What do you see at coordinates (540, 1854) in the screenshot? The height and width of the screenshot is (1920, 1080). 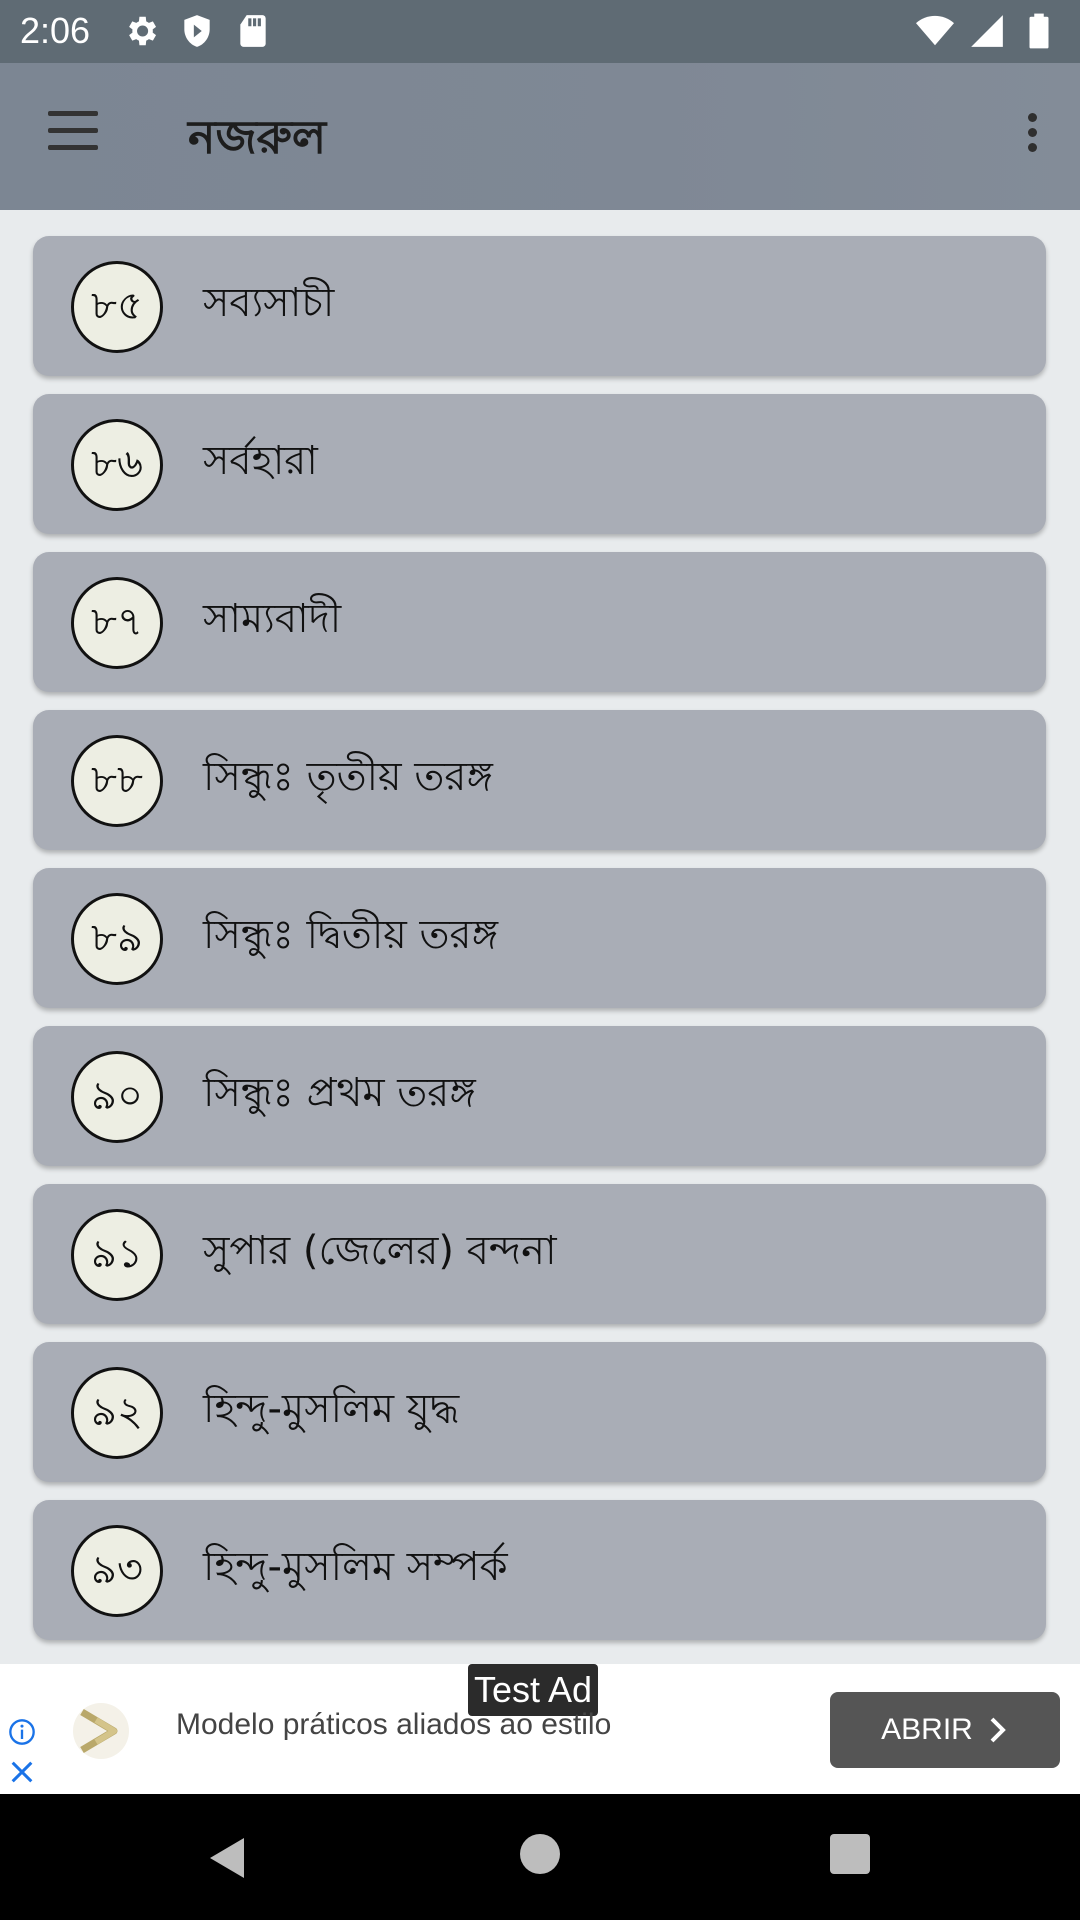 I see `home-icon` at bounding box center [540, 1854].